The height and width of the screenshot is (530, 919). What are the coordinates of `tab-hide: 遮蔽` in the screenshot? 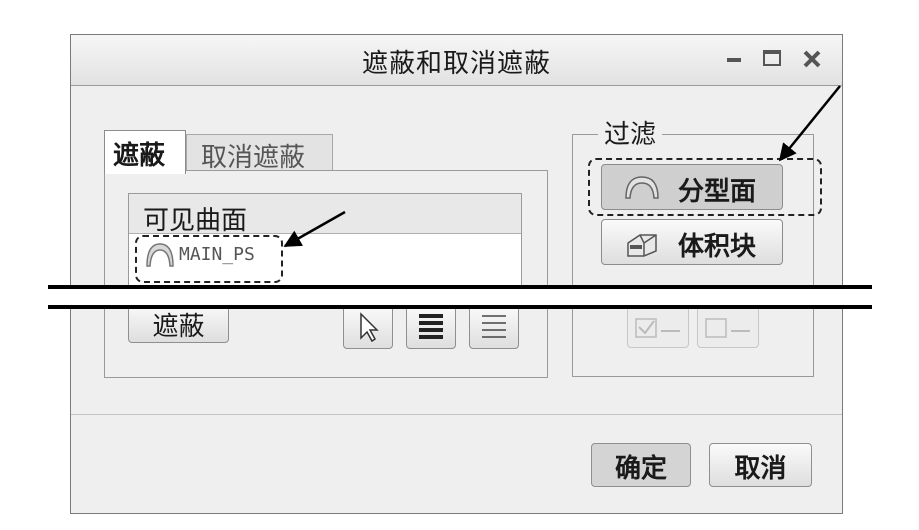 It's located at (145, 152).